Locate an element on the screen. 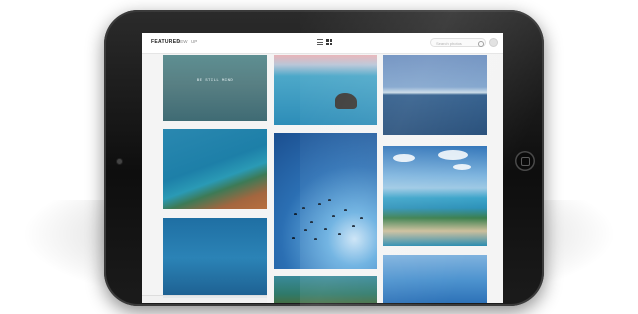 The image size is (638, 314). tile-horizon is located at coordinates (435, 95).